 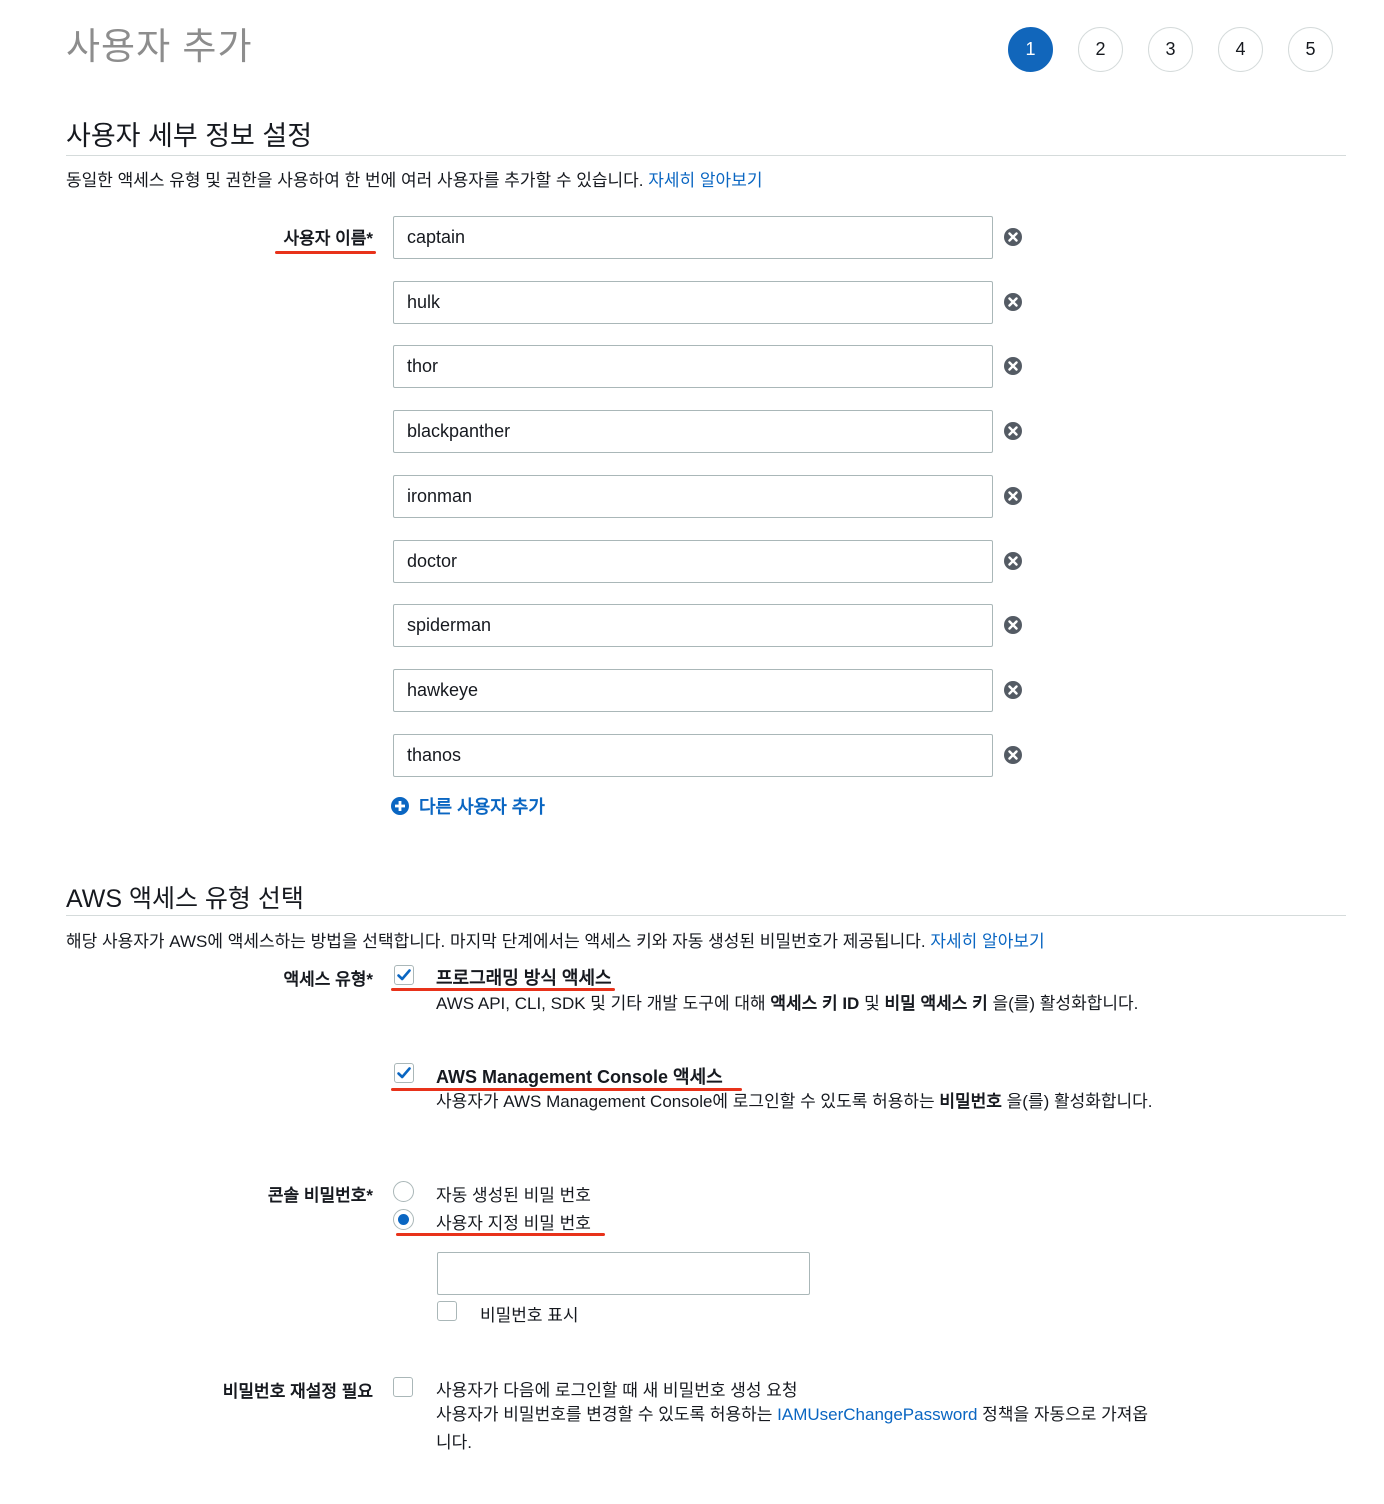 What do you see at coordinates (513, 1221) in the screenshot?
I see `custom-password-label: 사용자 지정 비밀 번호` at bounding box center [513, 1221].